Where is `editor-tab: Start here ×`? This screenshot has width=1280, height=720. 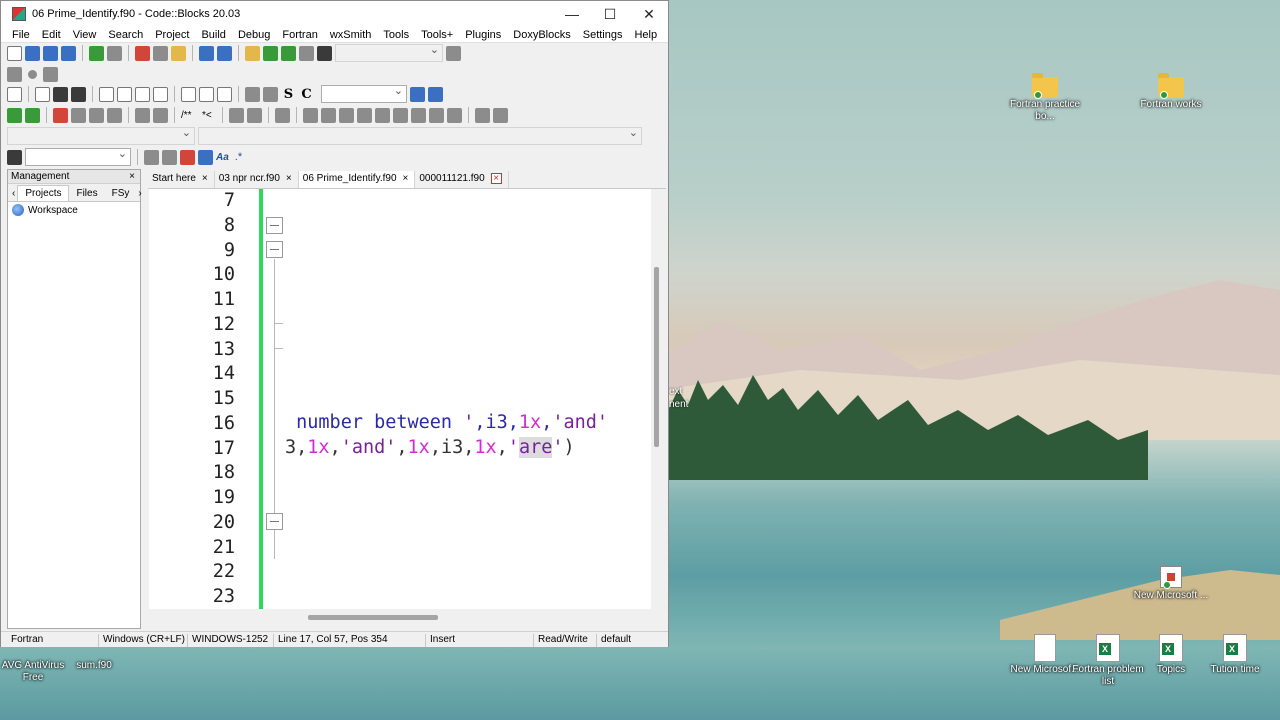
editor-tab: Start here × is located at coordinates (181, 179).